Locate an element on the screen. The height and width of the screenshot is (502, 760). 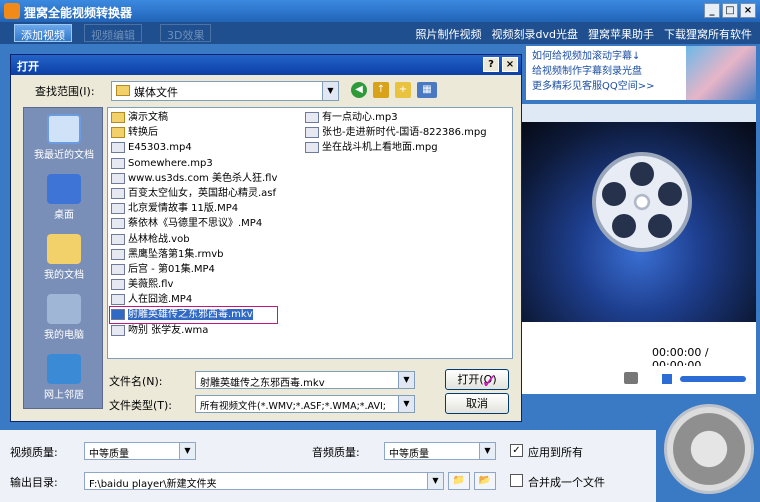
file-item: 有一点动心.mp3 is located at coordinates (395, 117).